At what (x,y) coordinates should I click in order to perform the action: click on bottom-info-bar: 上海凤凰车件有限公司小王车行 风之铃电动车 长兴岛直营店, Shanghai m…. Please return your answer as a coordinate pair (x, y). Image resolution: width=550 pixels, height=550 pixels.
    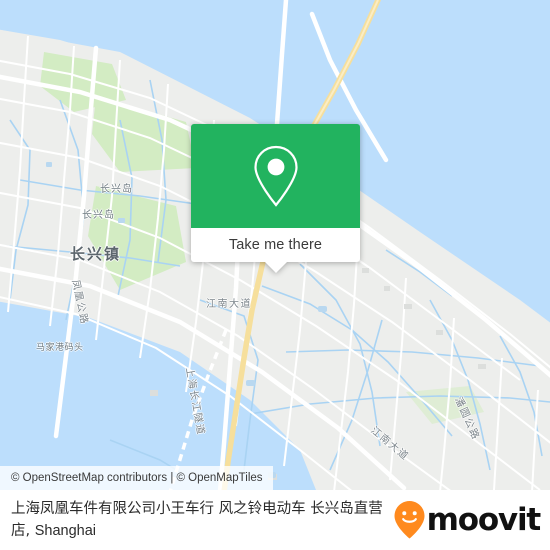
    Looking at the image, I should click on (275, 520).